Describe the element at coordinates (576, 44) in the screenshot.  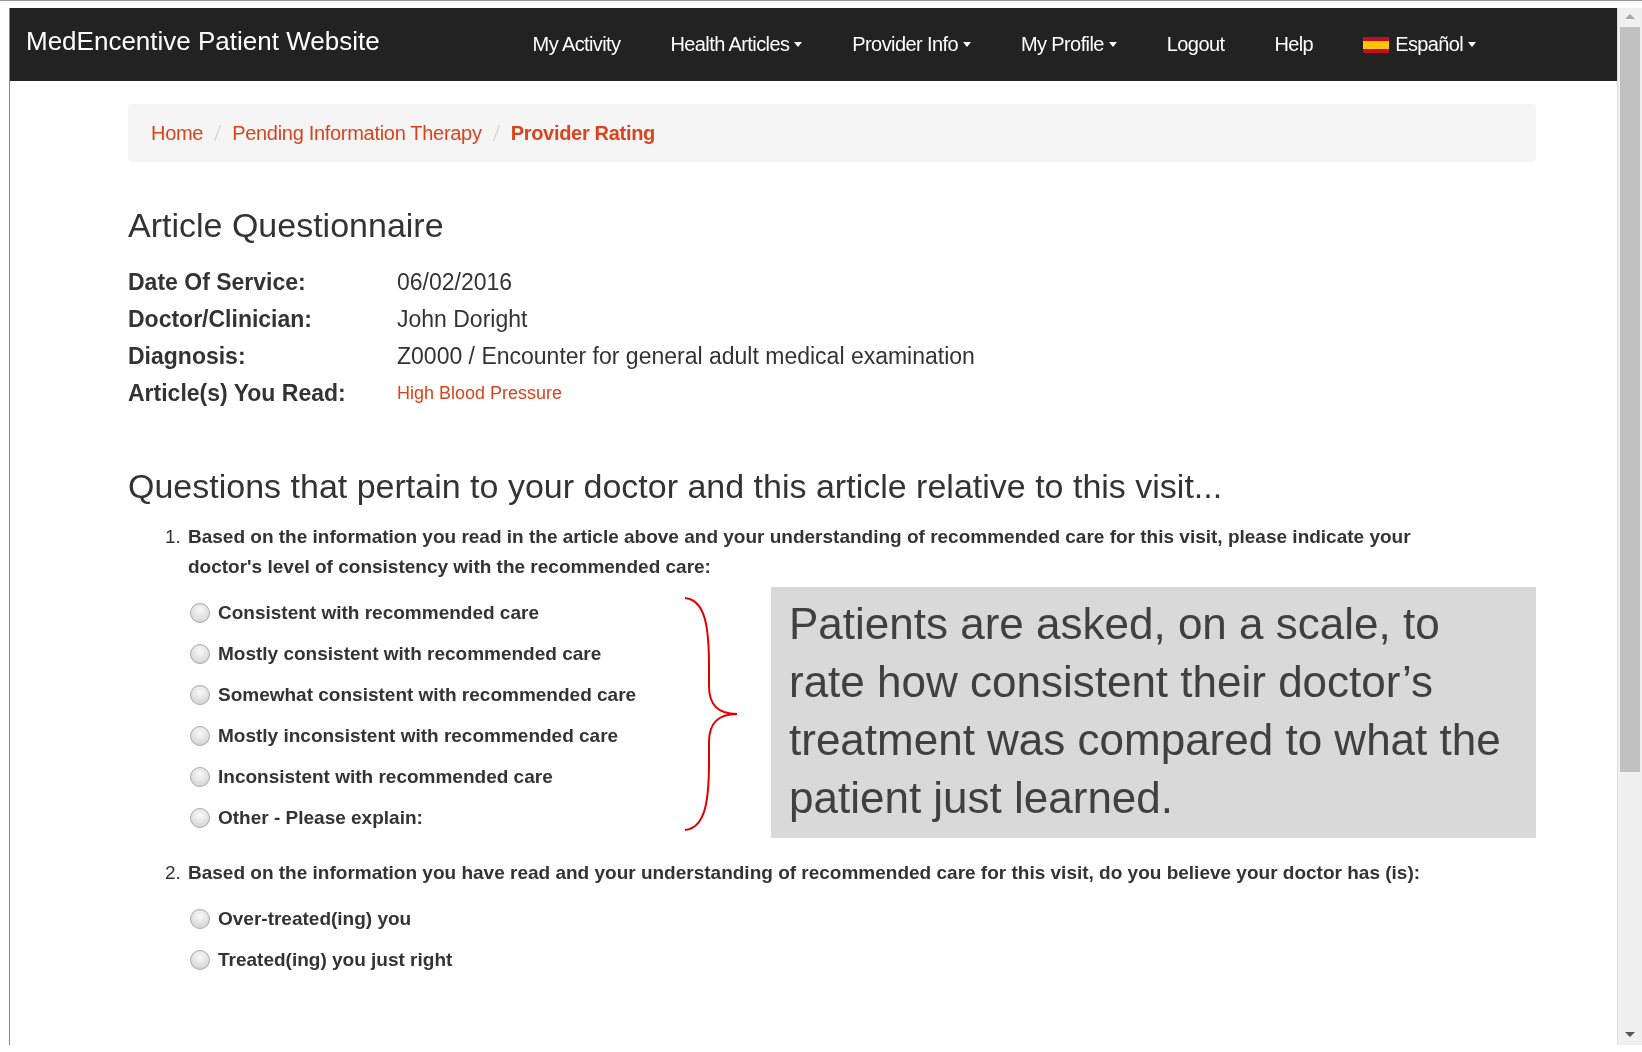
I see `nav-link: My Activity` at that location.